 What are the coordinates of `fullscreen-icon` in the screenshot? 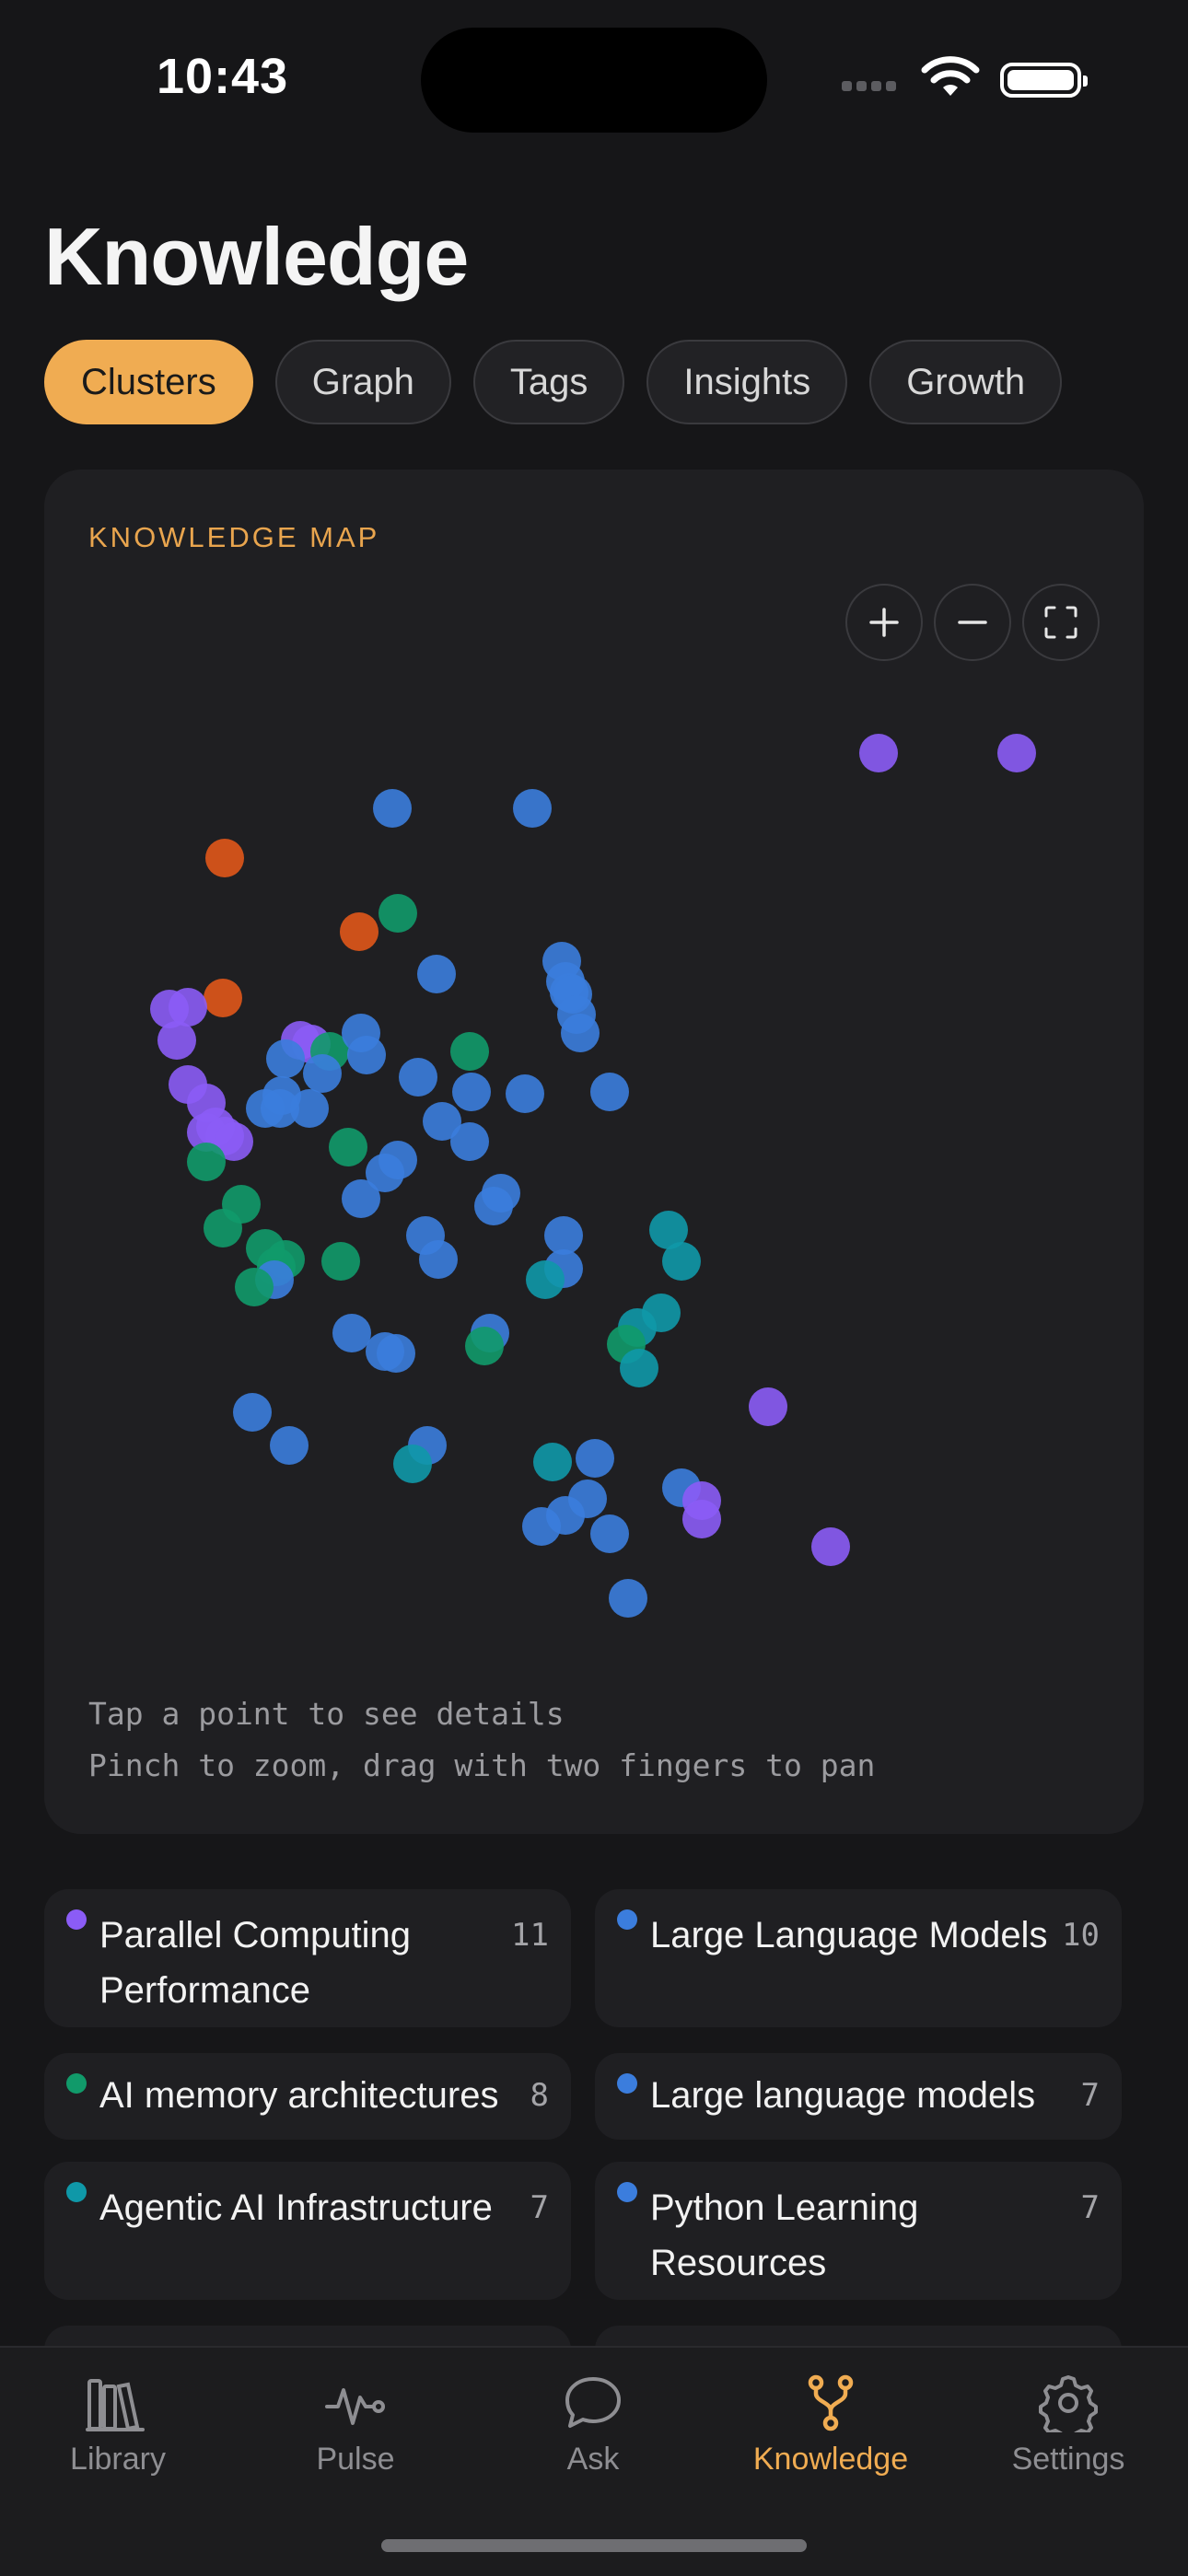 It's located at (1060, 622).